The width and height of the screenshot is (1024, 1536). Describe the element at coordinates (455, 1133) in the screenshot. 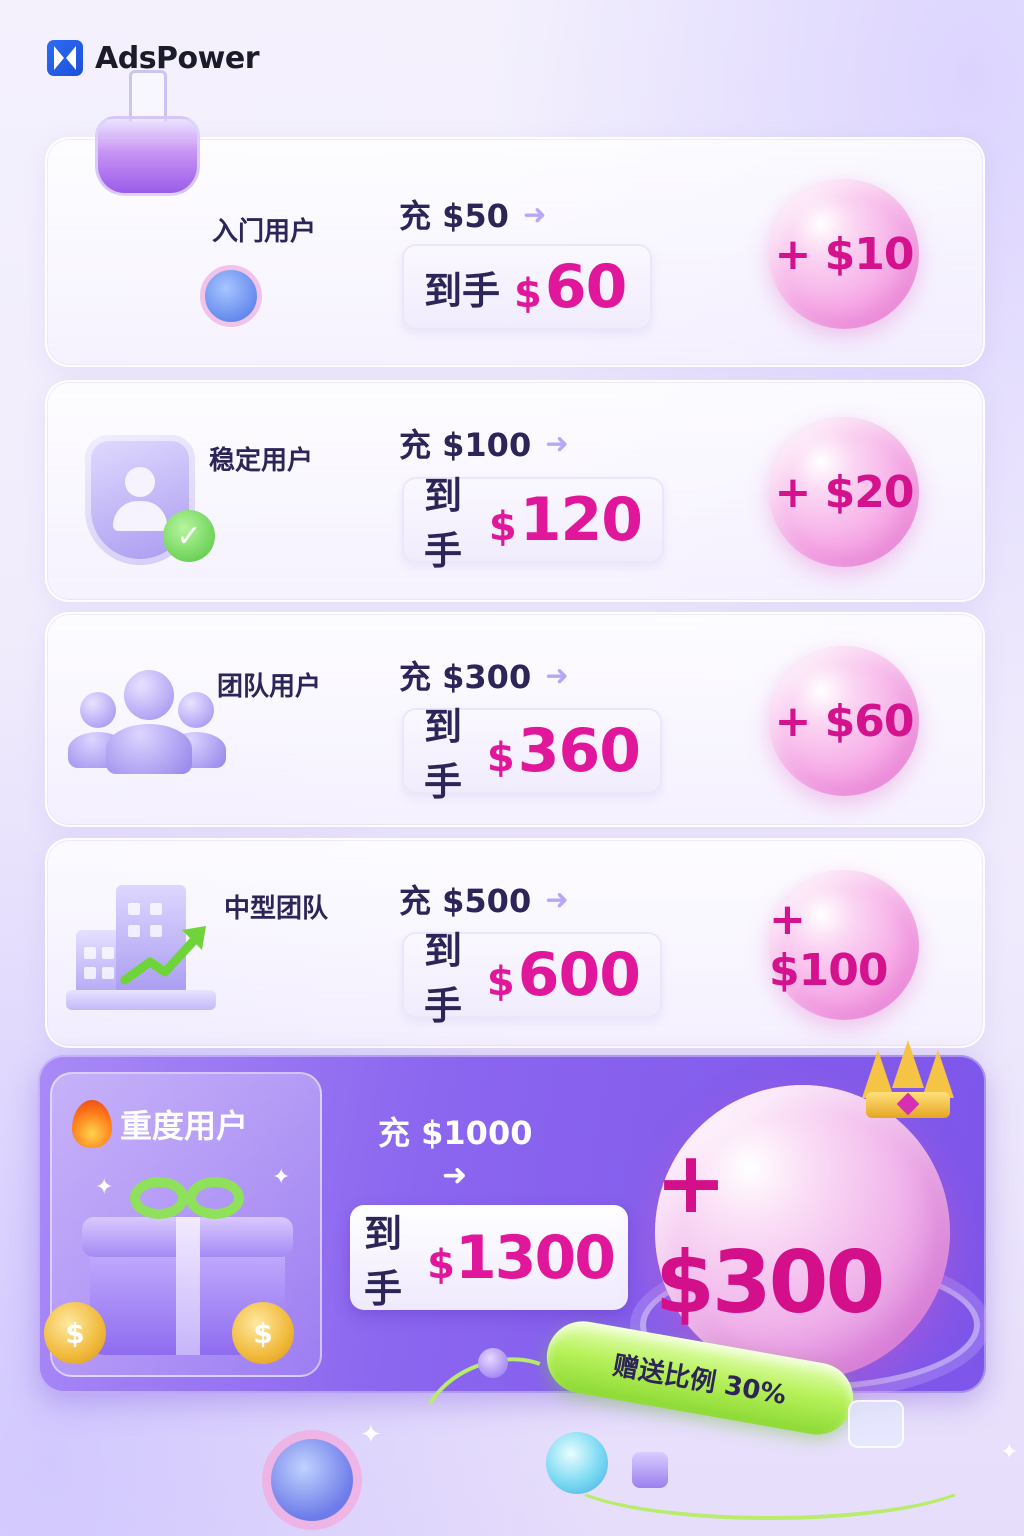

I see `recharge-amount: 充 $1000` at that location.